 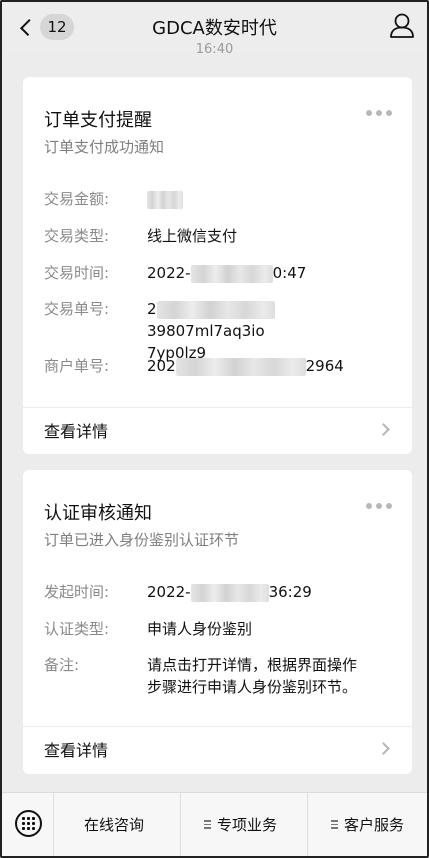 I want to click on field-row-note: 备注: 请点击打开详情，根据界面操作 步骤进行申请人身份鉴别环节。, so click(x=218, y=676).